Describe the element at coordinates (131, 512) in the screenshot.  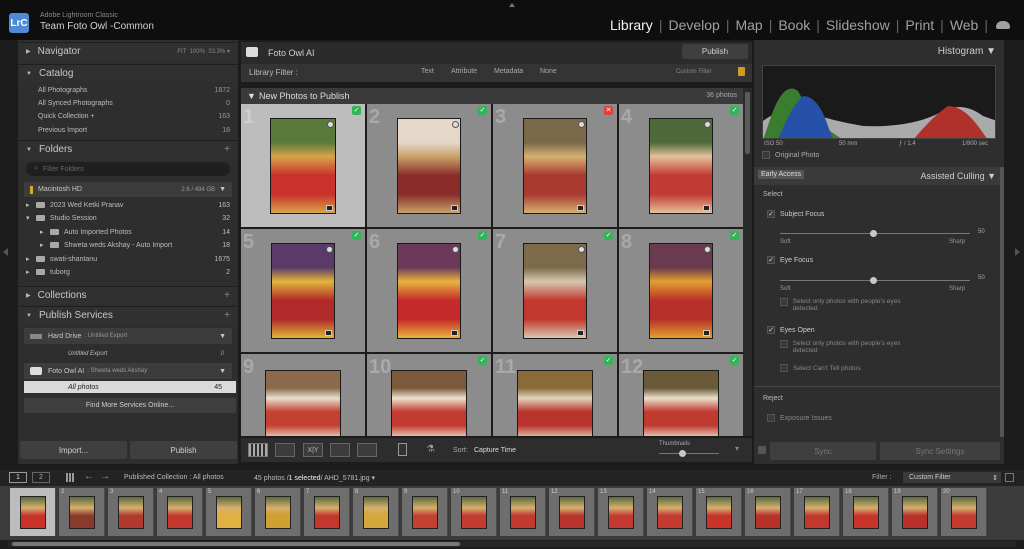
I see `filmstrip-thumbnail: 3` at that location.